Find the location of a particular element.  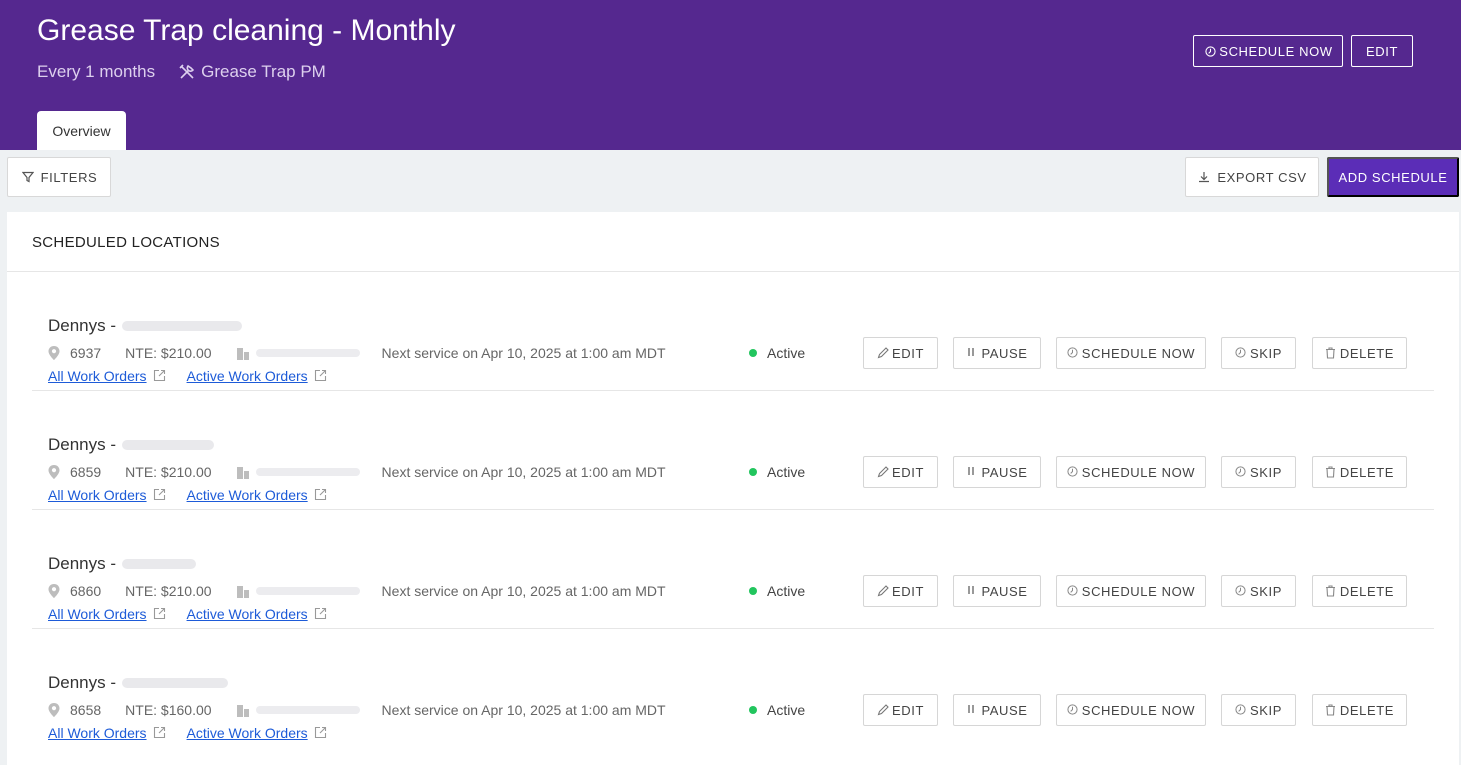

filter-icon is located at coordinates (28, 177).